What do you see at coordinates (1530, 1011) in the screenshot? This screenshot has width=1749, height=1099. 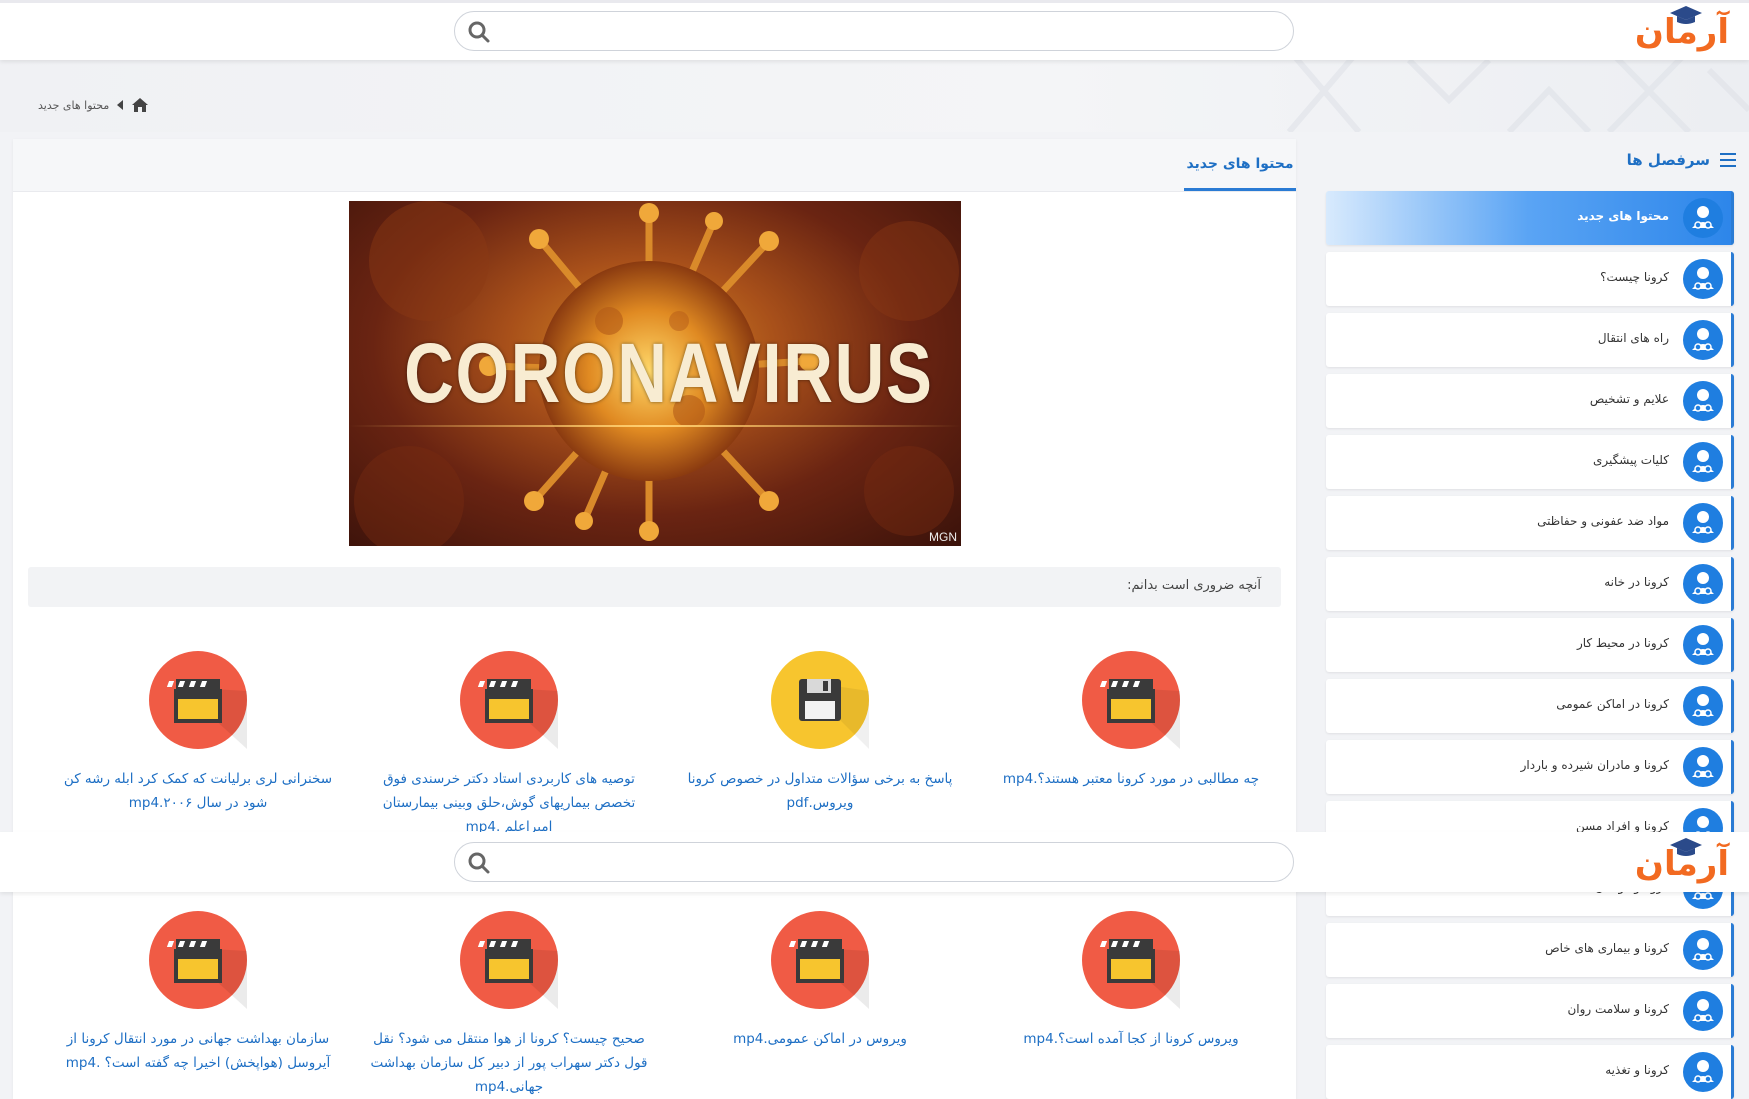 I see `sidebar-item: کرونا و سلامت روان` at bounding box center [1530, 1011].